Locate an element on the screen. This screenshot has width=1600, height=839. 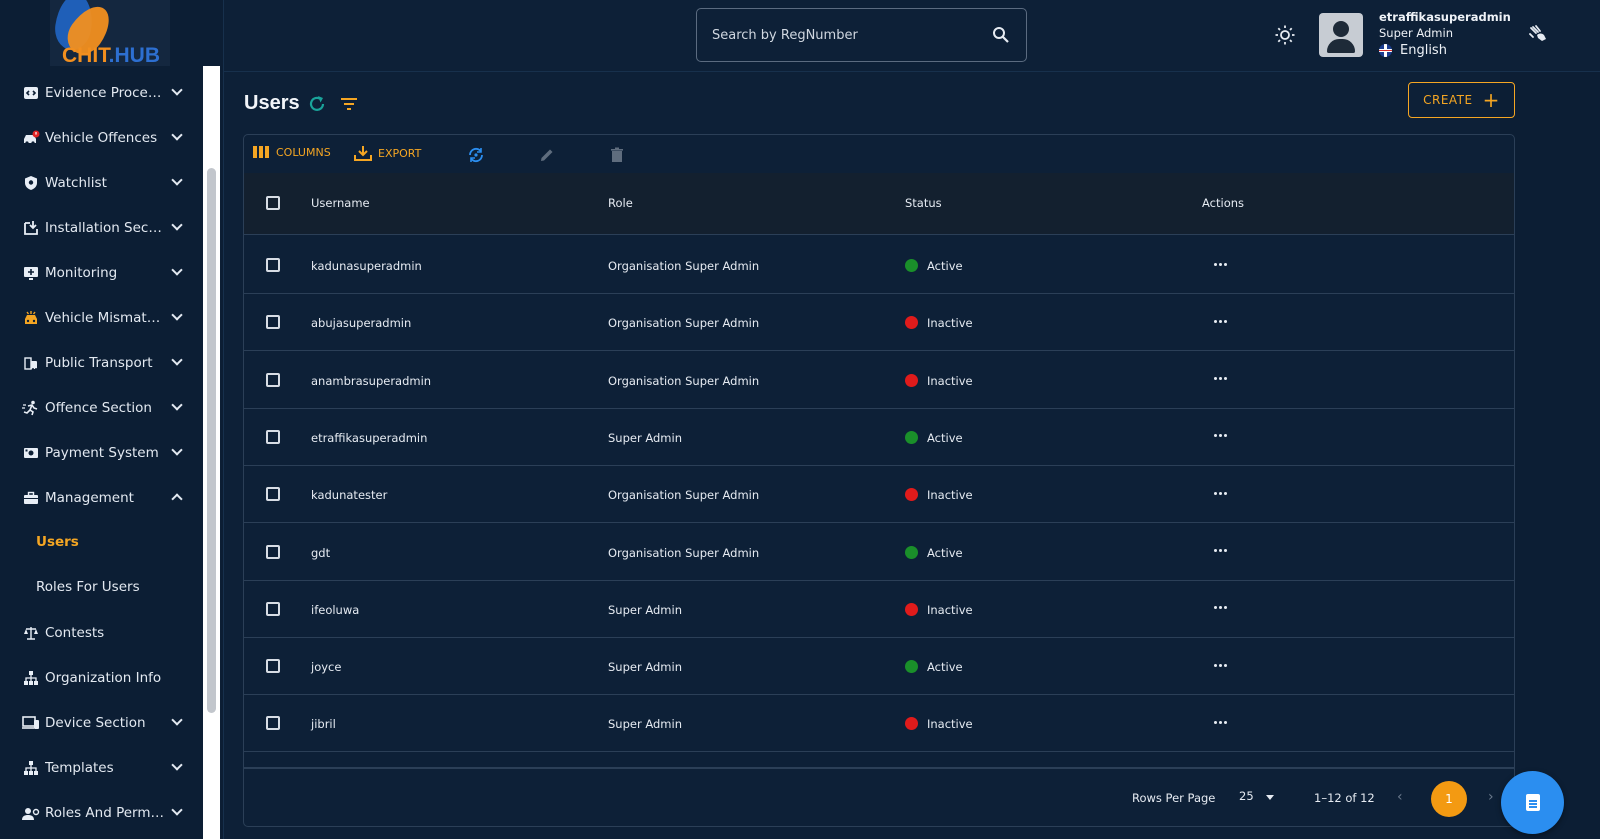
scale-icon is located at coordinates (31, 633).